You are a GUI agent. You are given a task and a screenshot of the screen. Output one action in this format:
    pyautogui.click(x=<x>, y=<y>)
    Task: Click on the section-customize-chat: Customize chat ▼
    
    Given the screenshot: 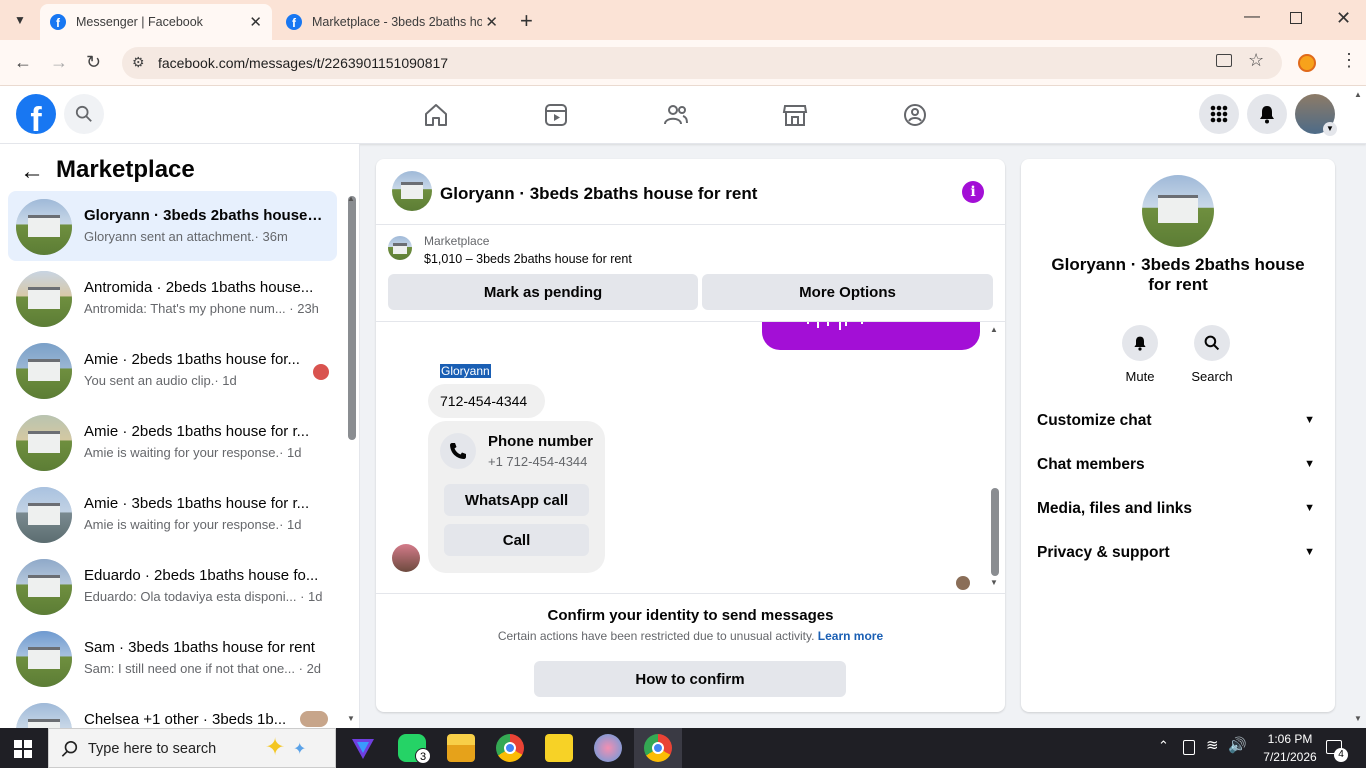 What is the action you would take?
    pyautogui.click(x=1178, y=421)
    